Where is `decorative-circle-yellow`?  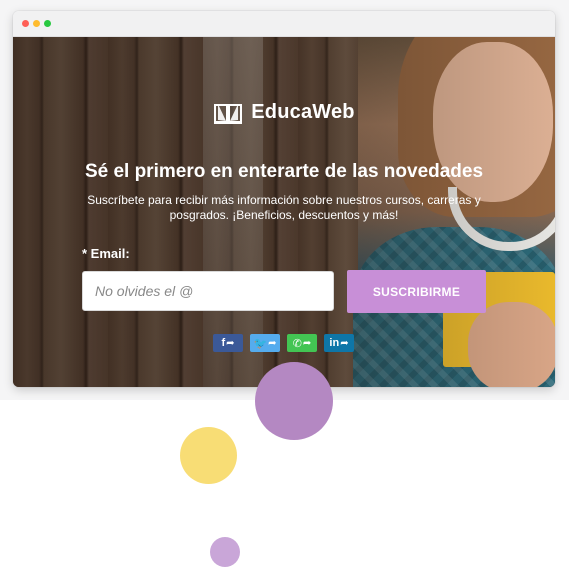 decorative-circle-yellow is located at coordinates (208, 455).